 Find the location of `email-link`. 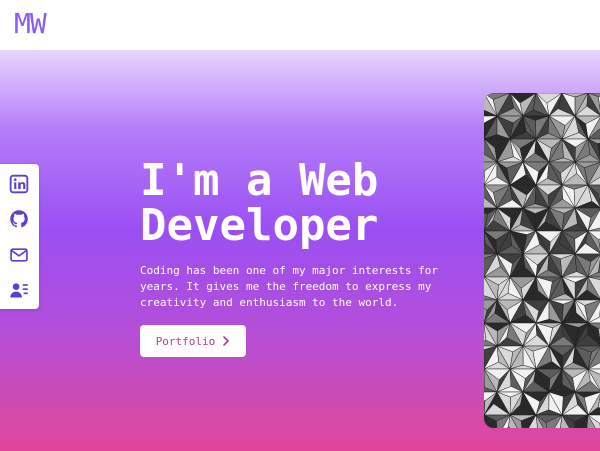

email-link is located at coordinates (19, 255).